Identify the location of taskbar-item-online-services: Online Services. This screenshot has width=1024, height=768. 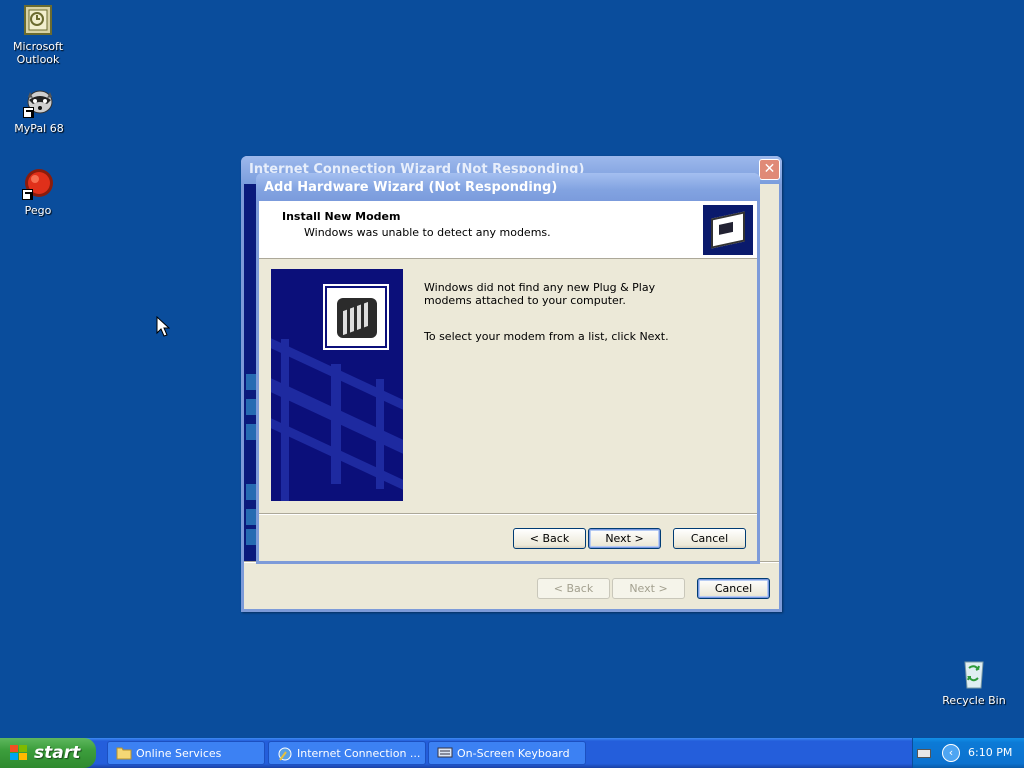
(186, 753).